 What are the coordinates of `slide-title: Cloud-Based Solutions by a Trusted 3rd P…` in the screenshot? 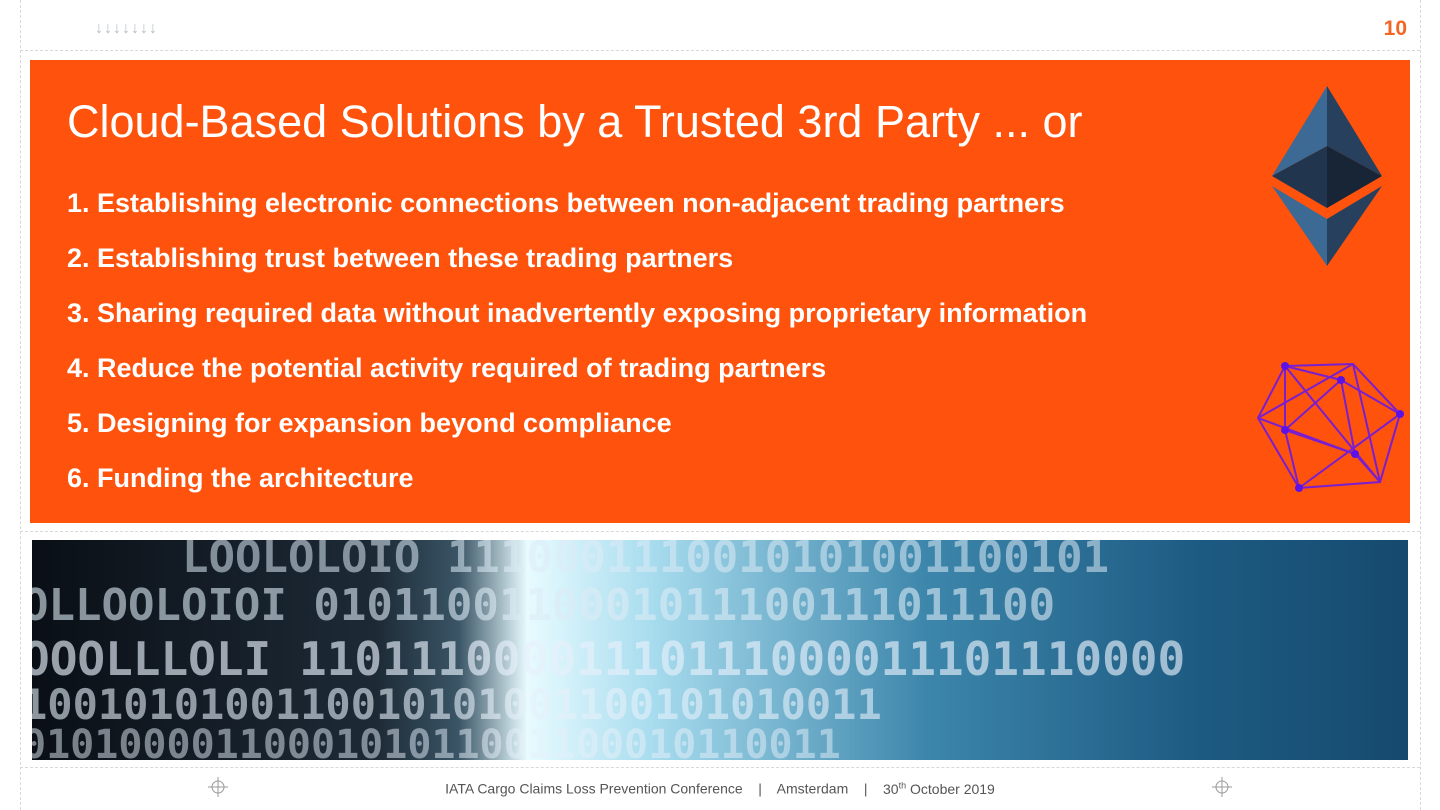 It's located at (575, 121).